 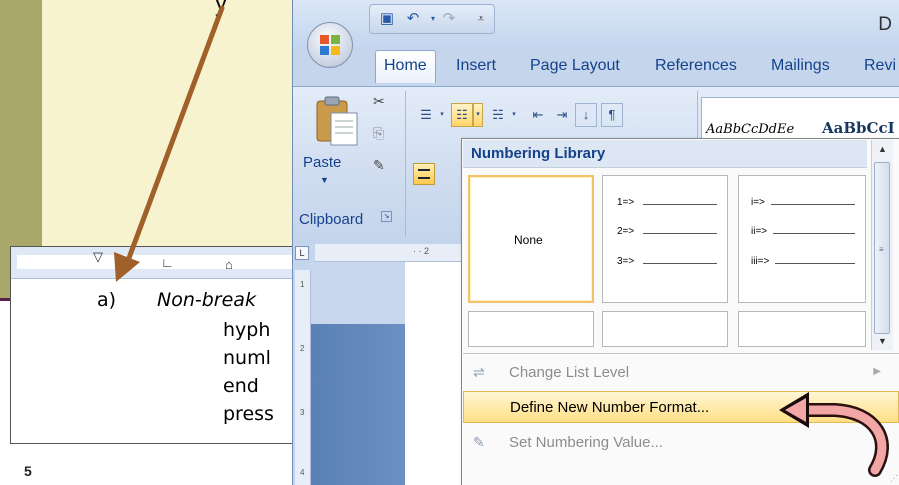 I want to click on tile-number-label: 3=>, so click(x=626, y=261).